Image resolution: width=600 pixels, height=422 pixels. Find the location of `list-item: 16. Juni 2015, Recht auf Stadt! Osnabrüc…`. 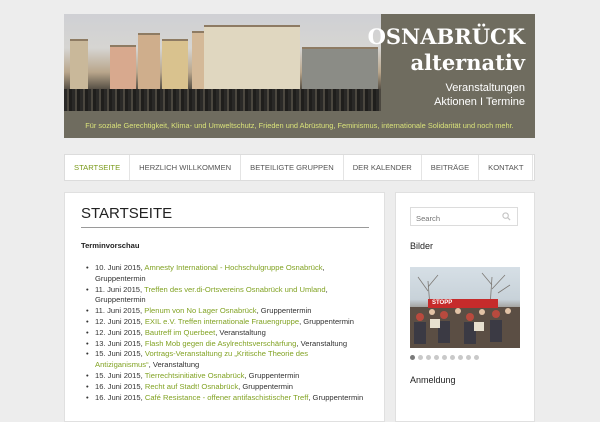

list-item: 16. Juni 2015, Recht auf Stadt! Osnabrüc… is located at coordinates (225, 387).